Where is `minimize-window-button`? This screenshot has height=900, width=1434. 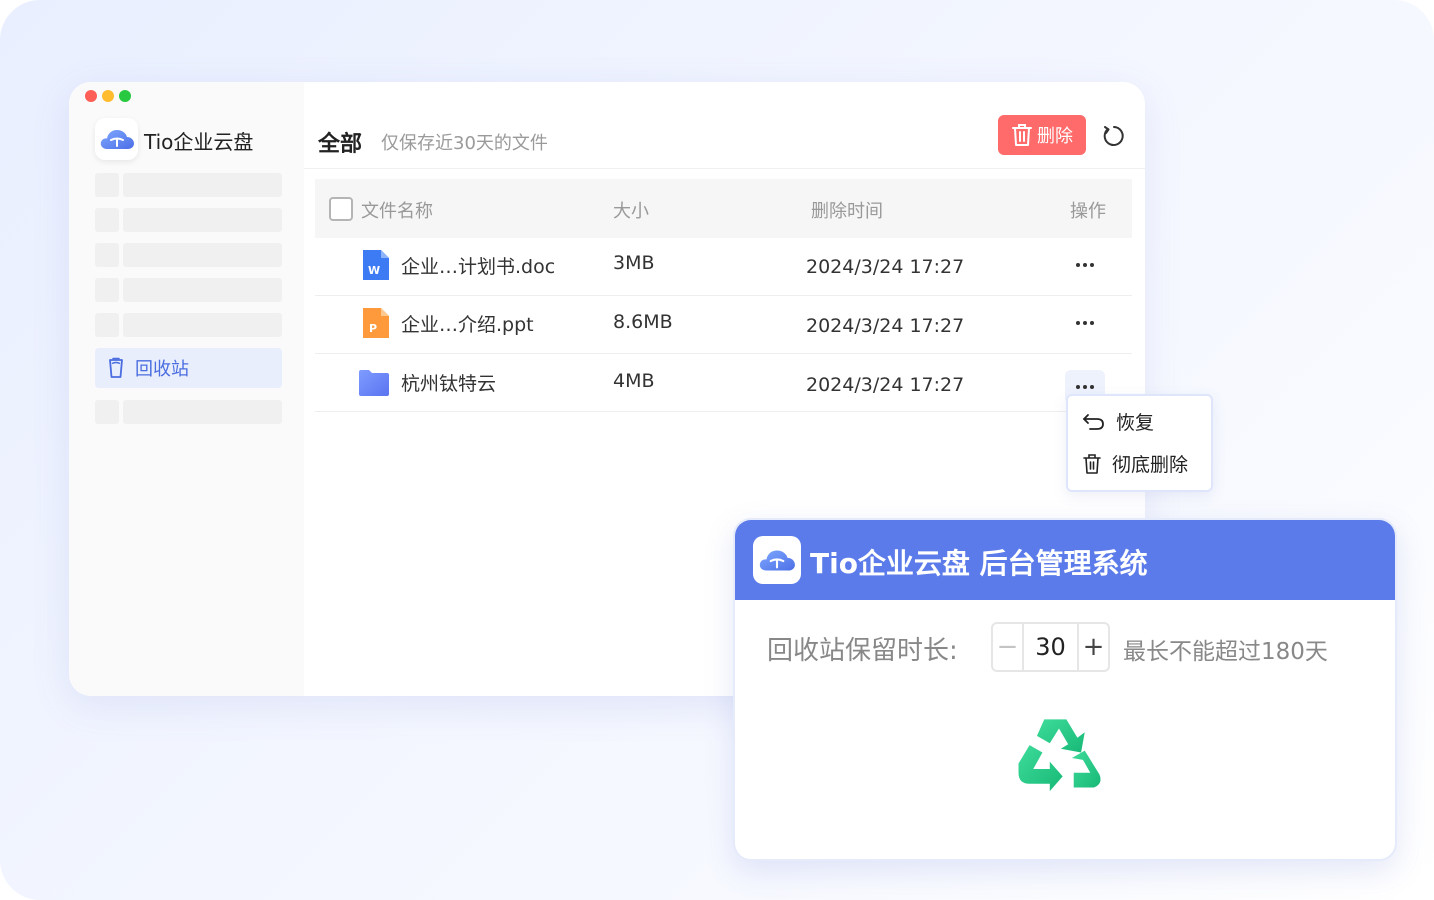
minimize-window-button is located at coordinates (108, 96).